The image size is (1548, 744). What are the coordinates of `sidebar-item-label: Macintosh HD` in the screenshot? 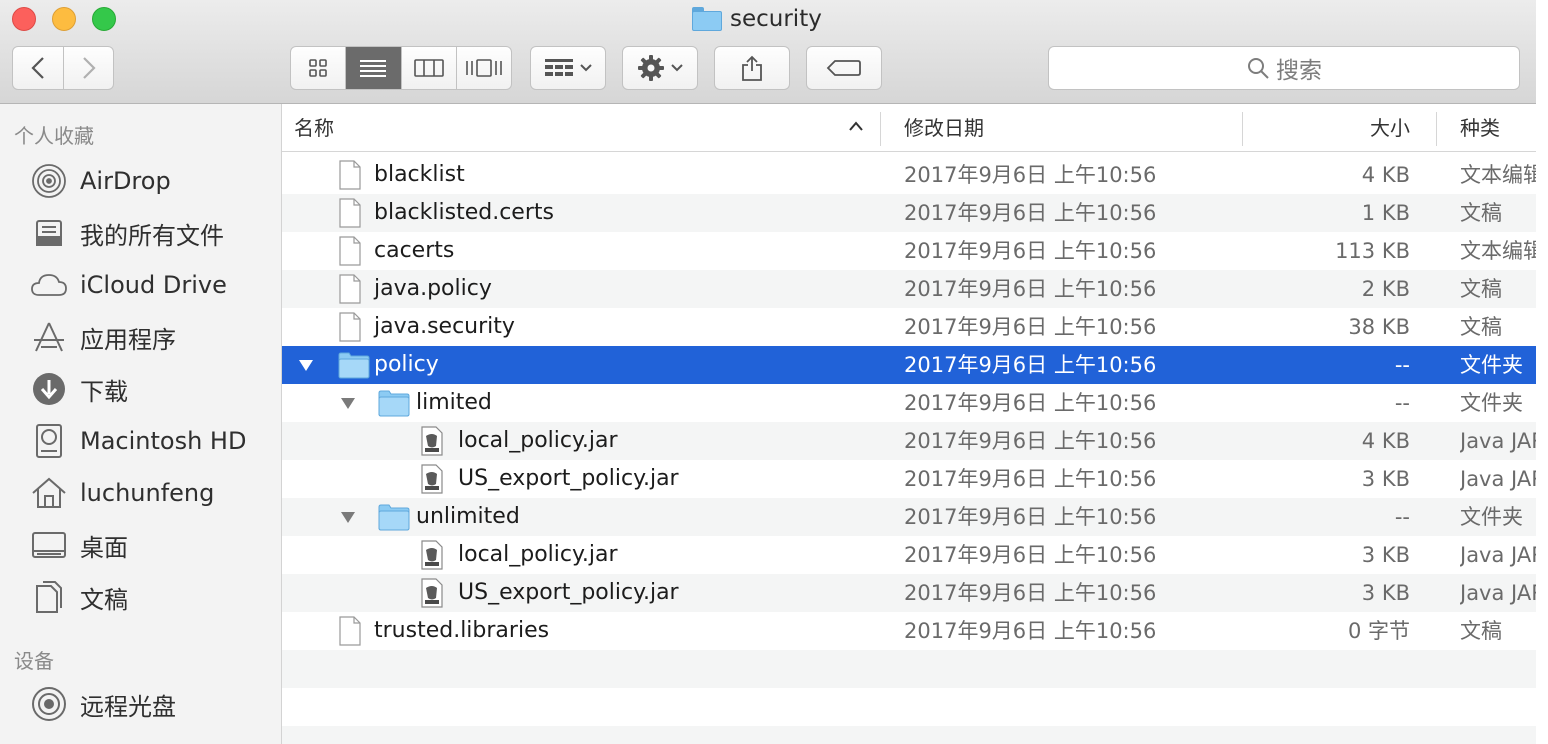 It's located at (163, 441).